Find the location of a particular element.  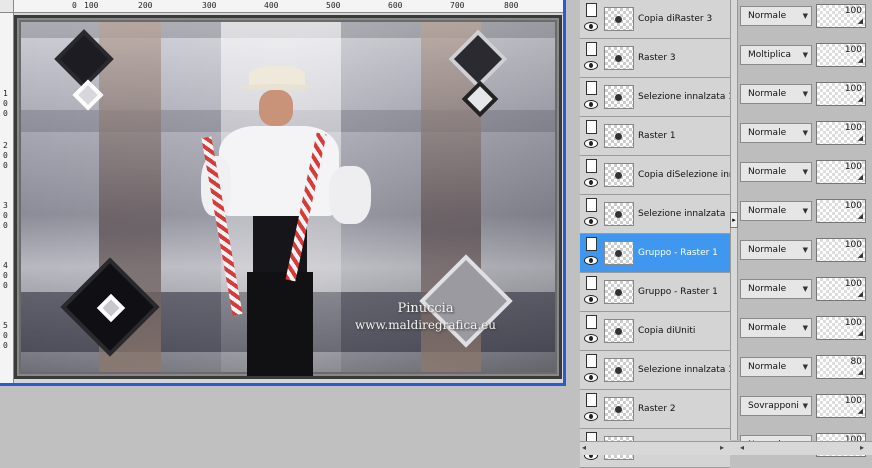

thumbnail-mark is located at coordinates (618, 175).